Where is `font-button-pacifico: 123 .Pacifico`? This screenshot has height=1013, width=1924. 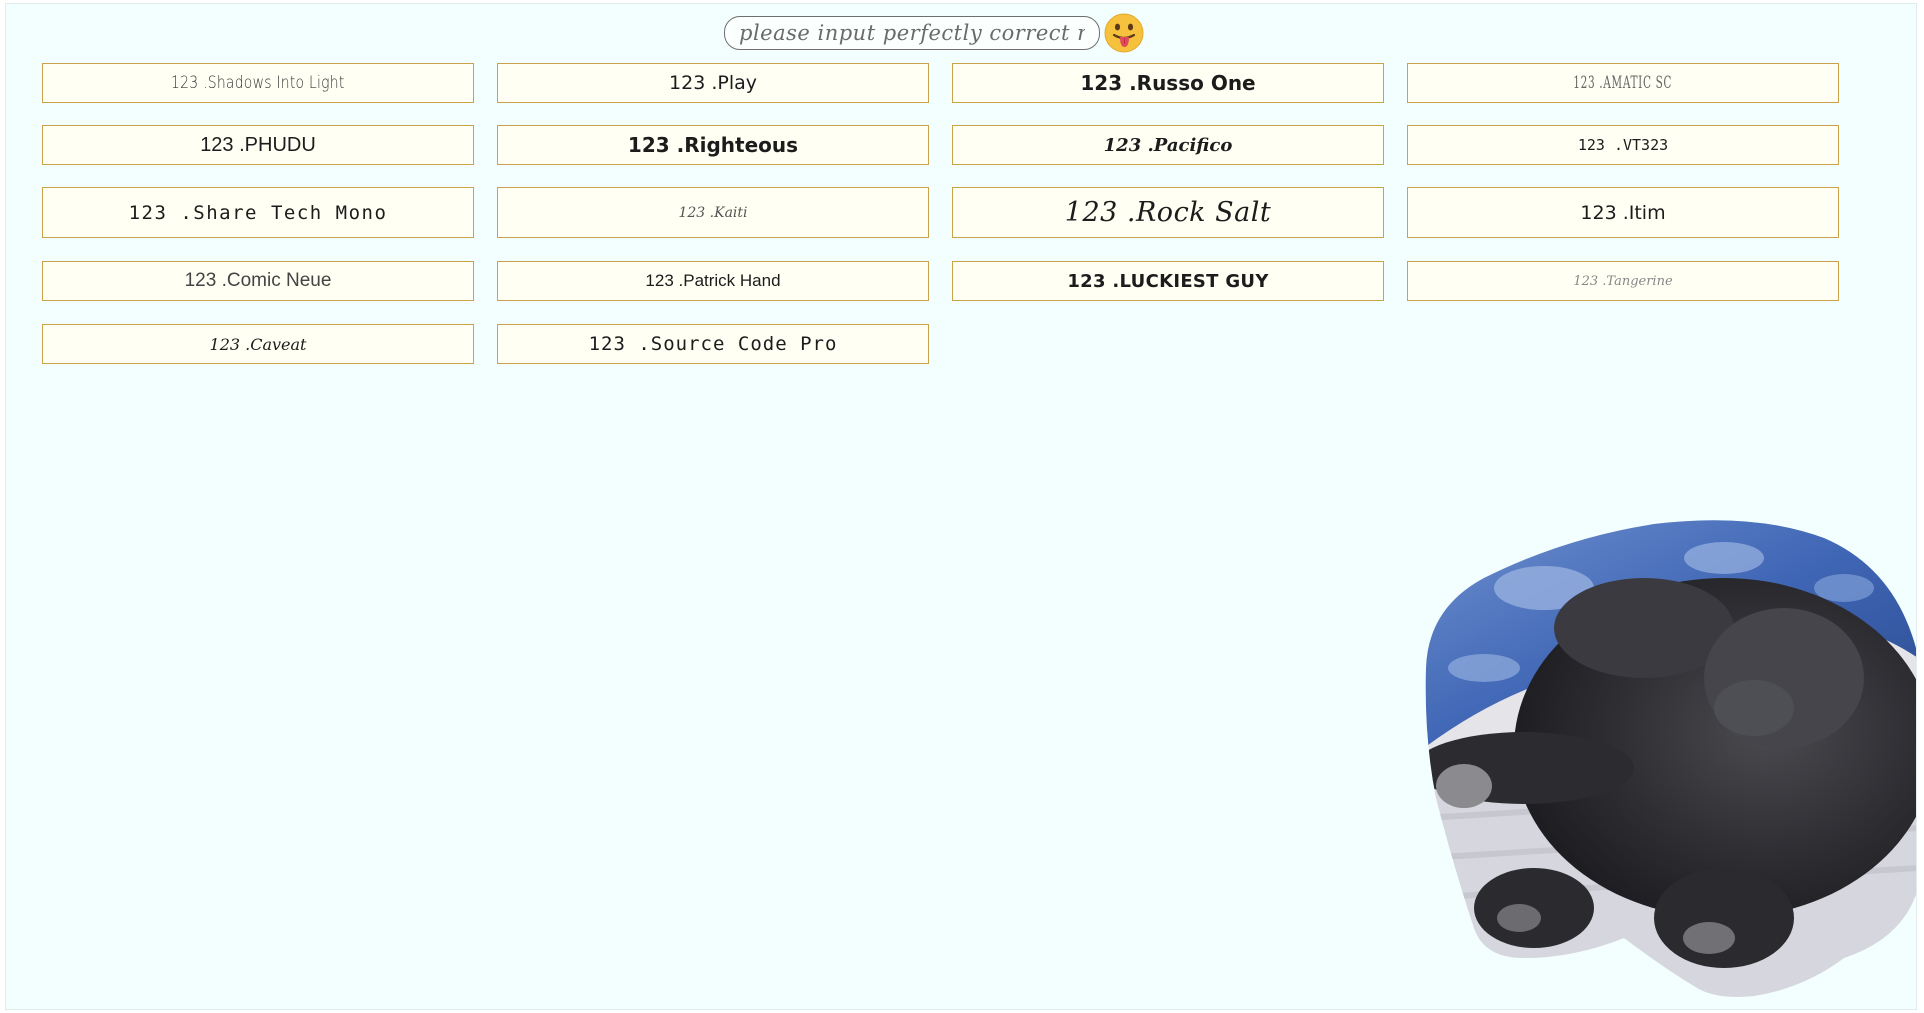 font-button-pacifico: 123 .Pacifico is located at coordinates (1168, 145).